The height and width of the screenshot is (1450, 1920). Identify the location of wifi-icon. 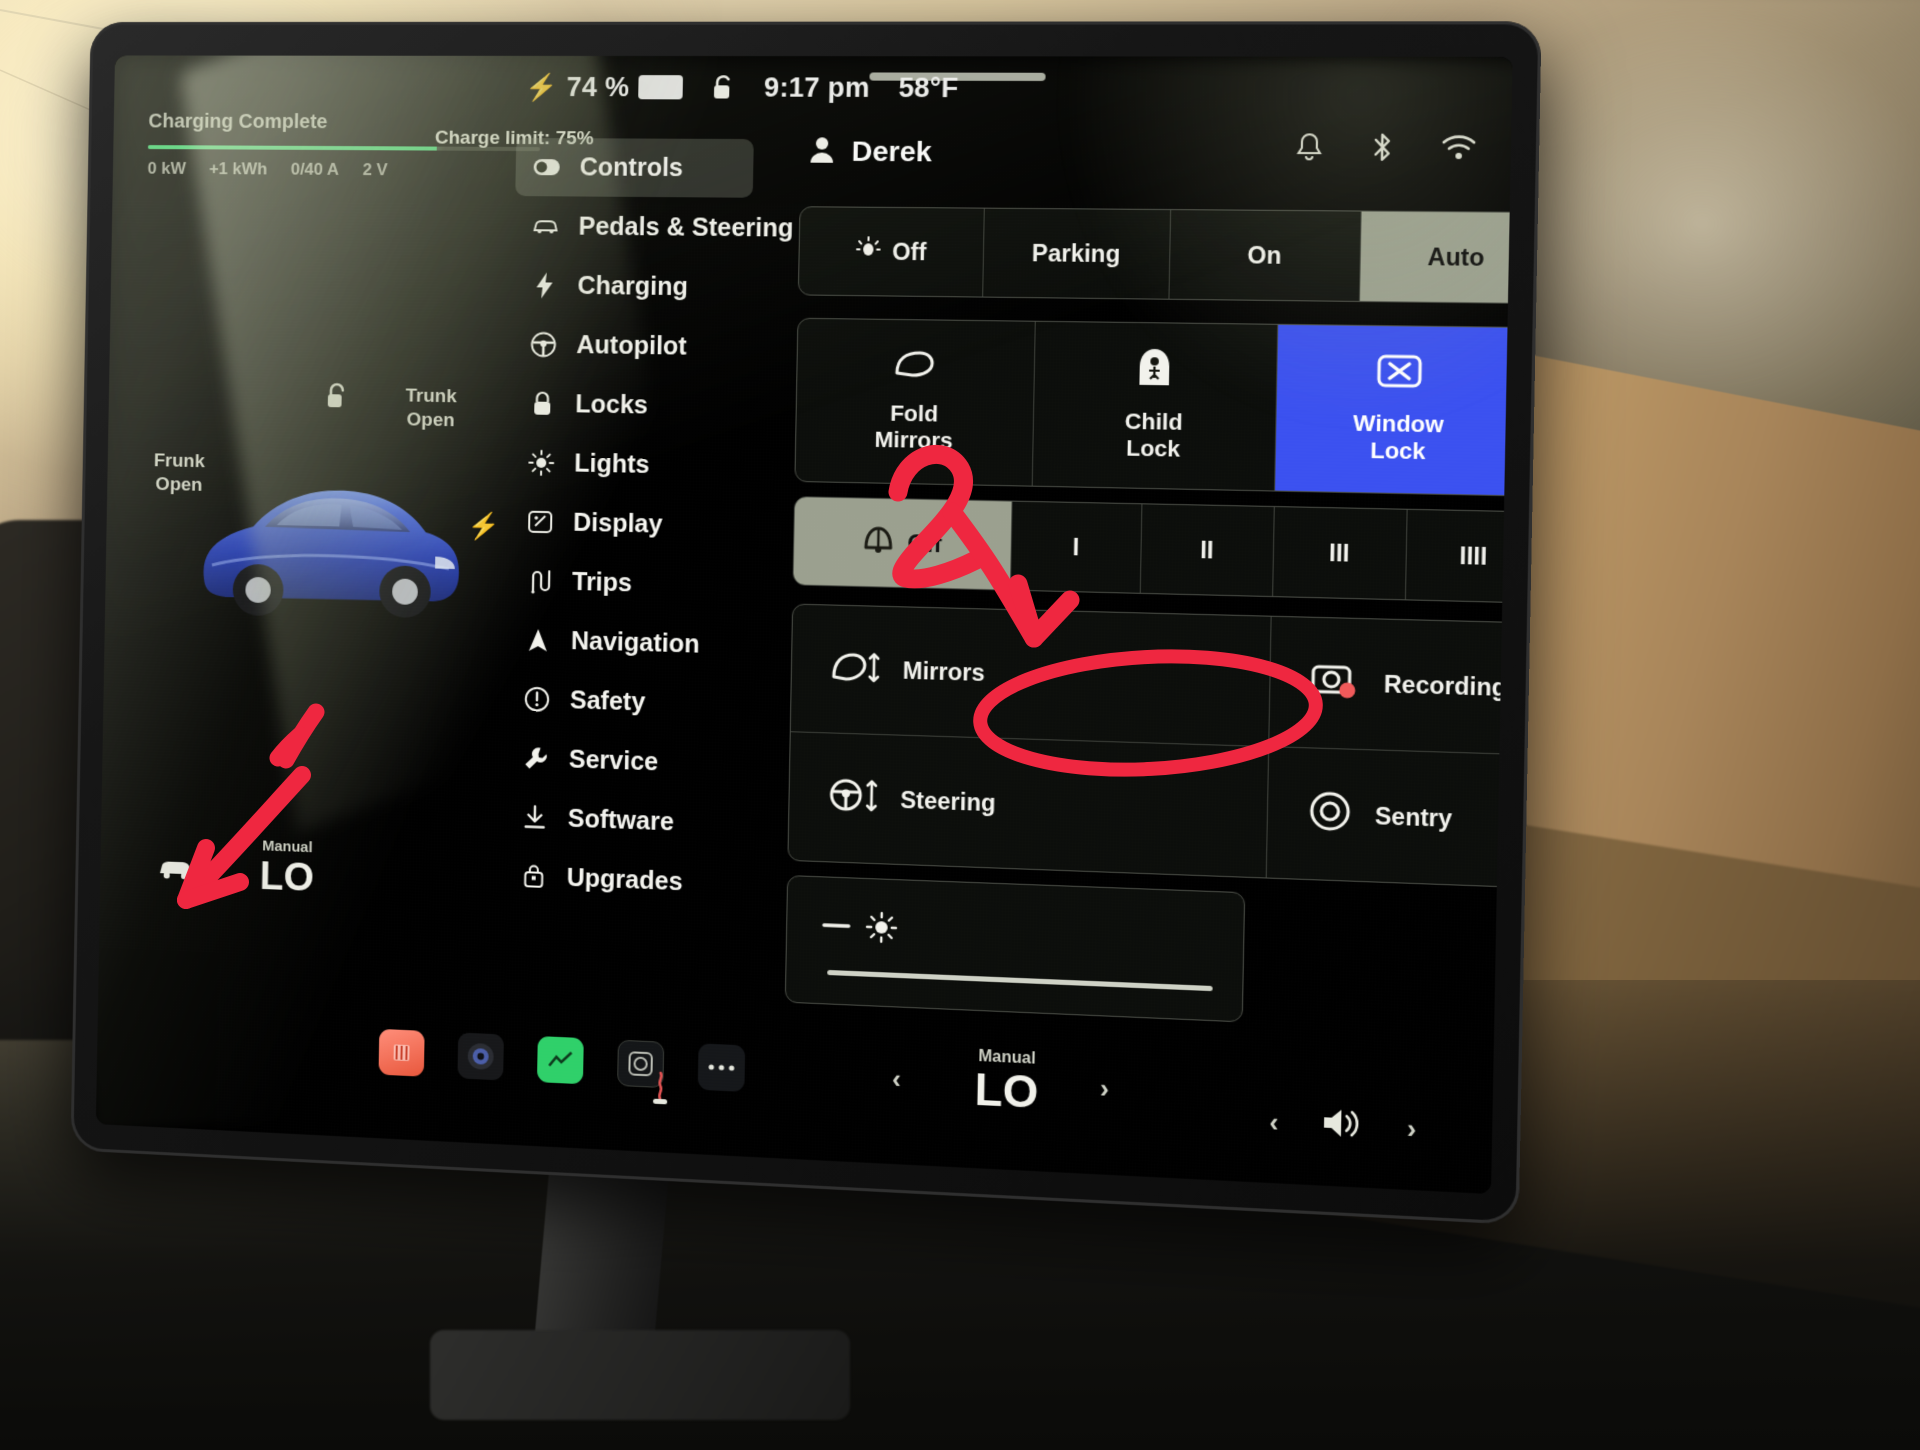
(1458, 150).